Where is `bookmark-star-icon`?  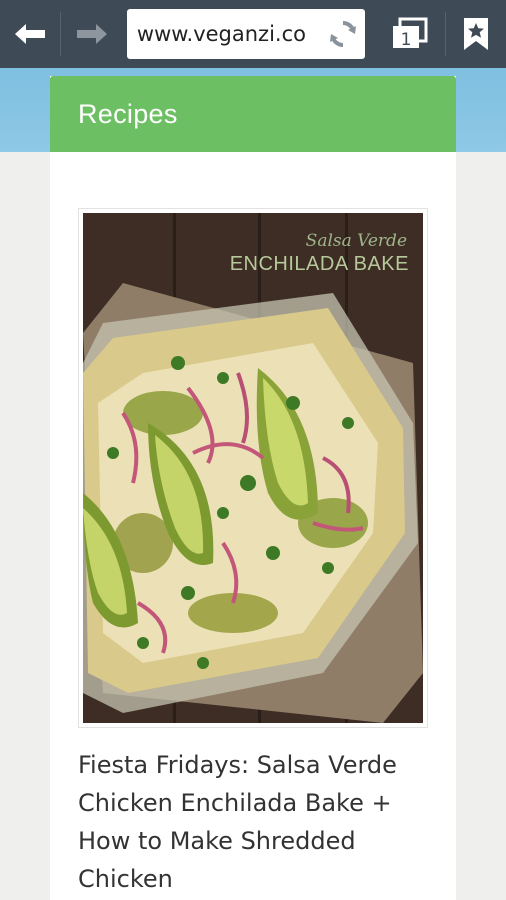 bookmark-star-icon is located at coordinates (476, 34).